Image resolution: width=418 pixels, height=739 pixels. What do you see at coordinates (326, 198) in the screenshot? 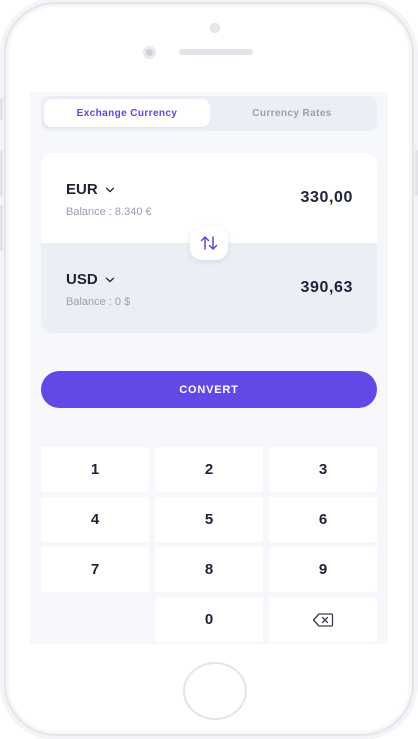
I see `from-amount: 330,00` at bounding box center [326, 198].